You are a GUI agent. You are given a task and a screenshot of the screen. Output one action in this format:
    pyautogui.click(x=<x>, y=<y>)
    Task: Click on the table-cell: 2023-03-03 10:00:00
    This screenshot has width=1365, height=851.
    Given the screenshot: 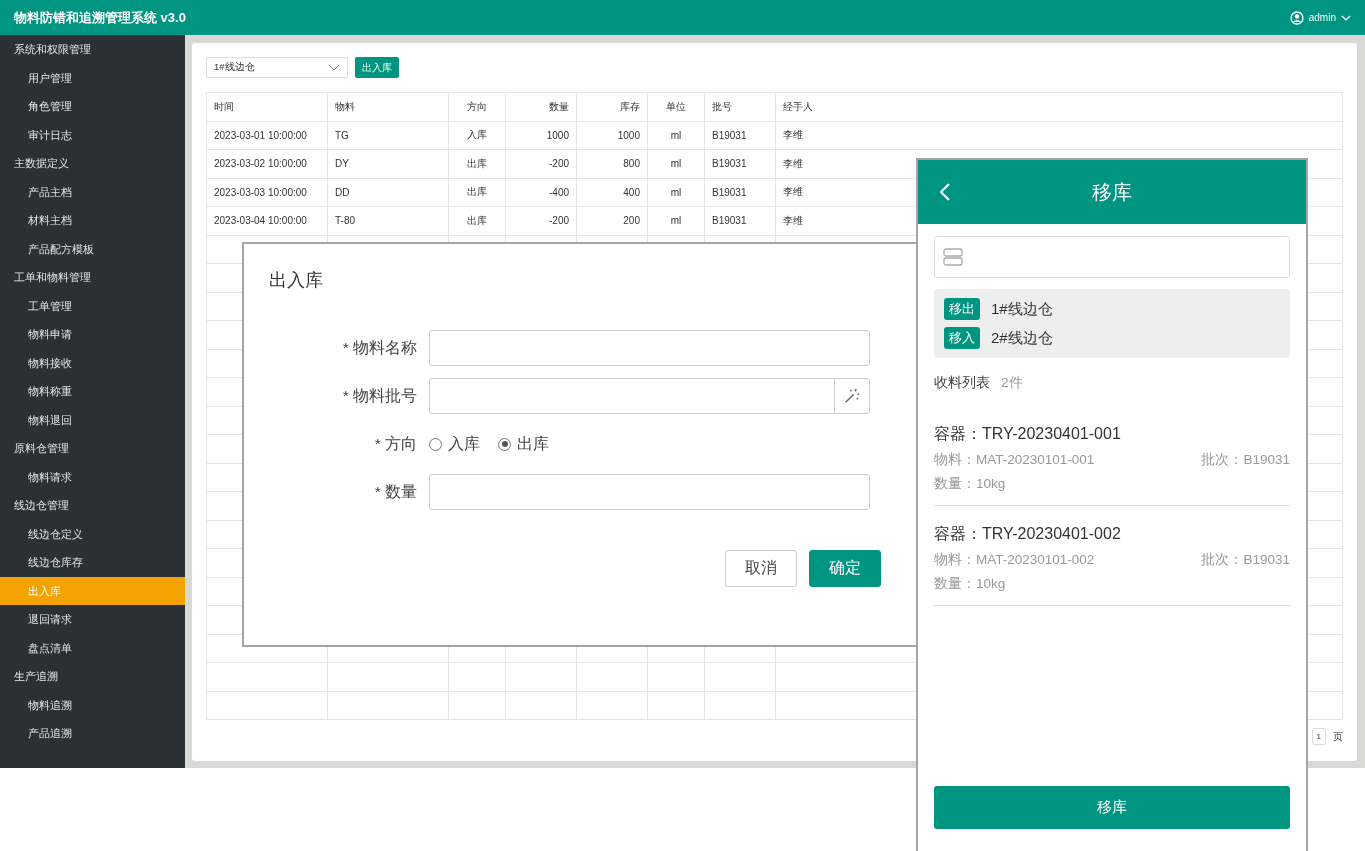 What is the action you would take?
    pyautogui.click(x=267, y=192)
    